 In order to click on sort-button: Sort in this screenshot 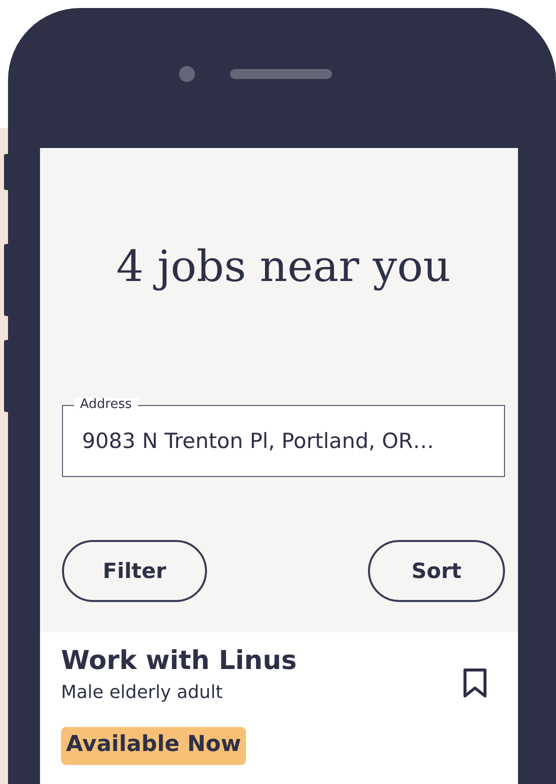, I will do `click(436, 571)`.